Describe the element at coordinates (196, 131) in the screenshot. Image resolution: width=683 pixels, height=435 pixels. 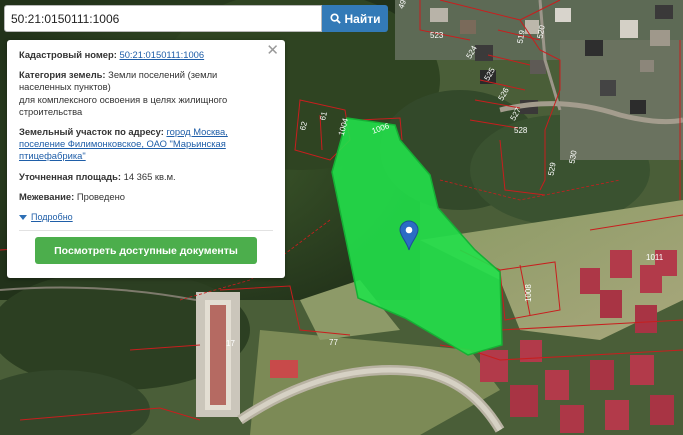
I see `address-link: город Москва,` at that location.